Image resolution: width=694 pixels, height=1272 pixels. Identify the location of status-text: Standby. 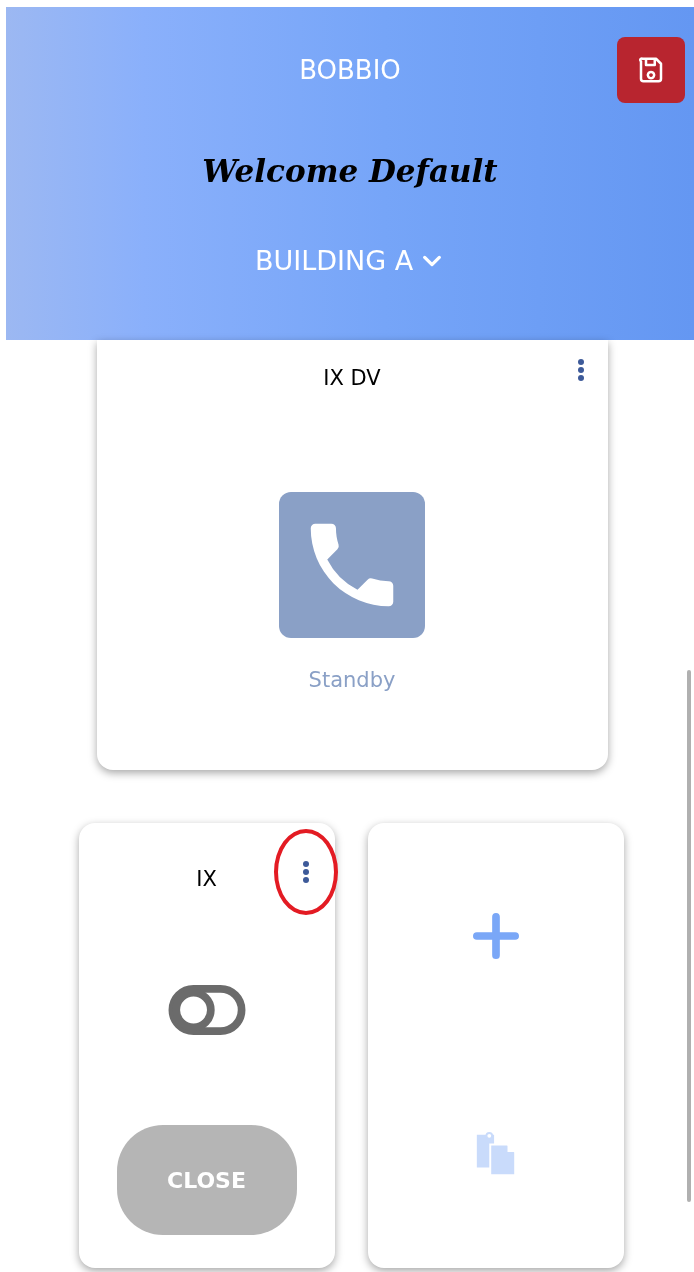
(352, 680).